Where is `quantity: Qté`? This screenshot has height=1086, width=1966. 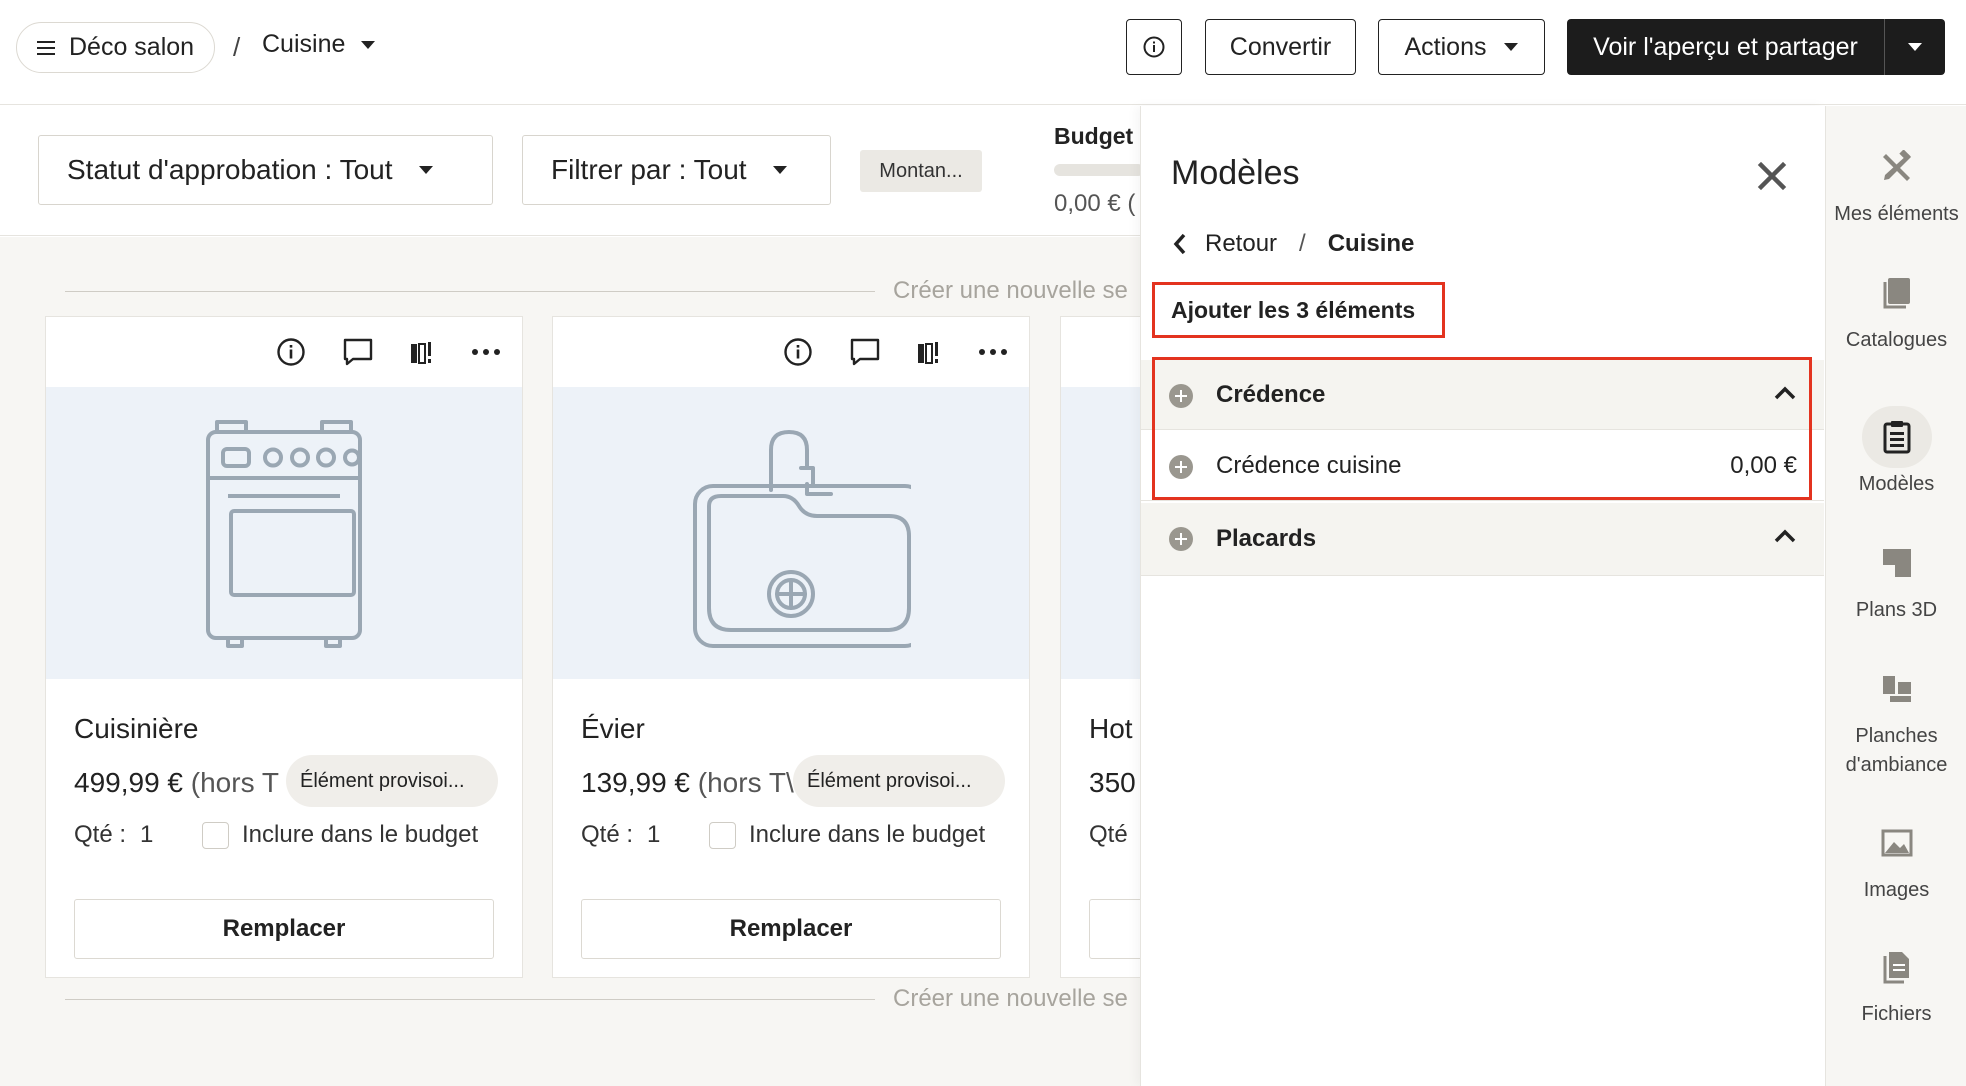
quantity: Qté is located at coordinates (1108, 835).